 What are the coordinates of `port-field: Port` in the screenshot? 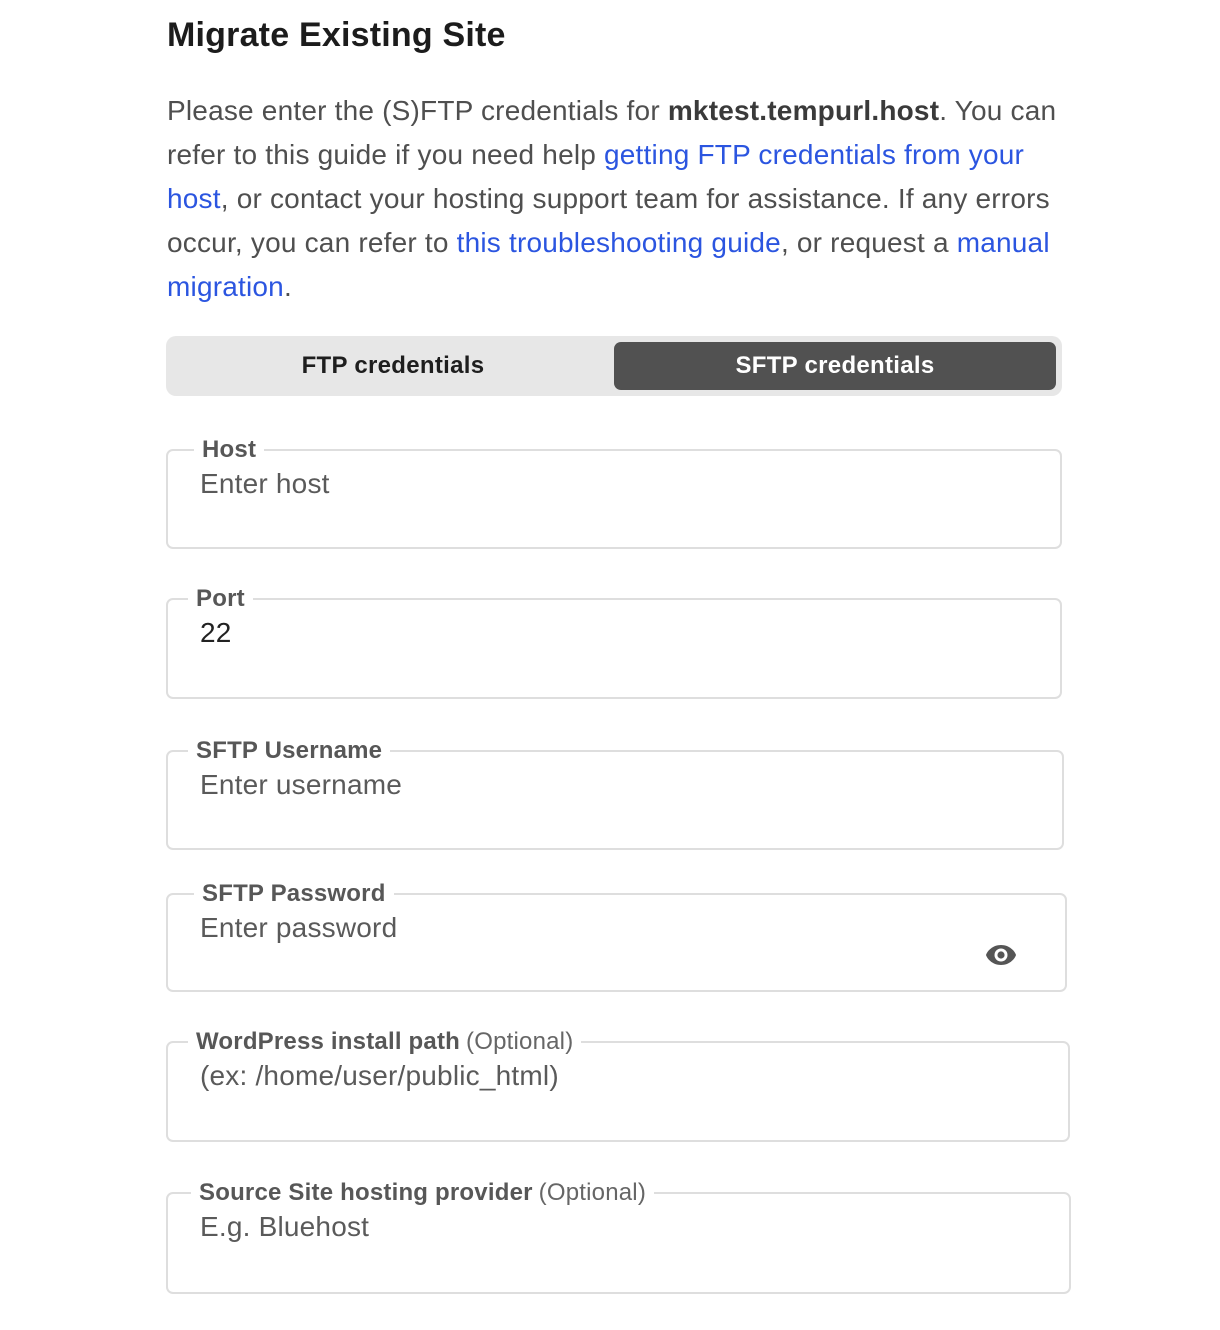 It's located at (614, 642).